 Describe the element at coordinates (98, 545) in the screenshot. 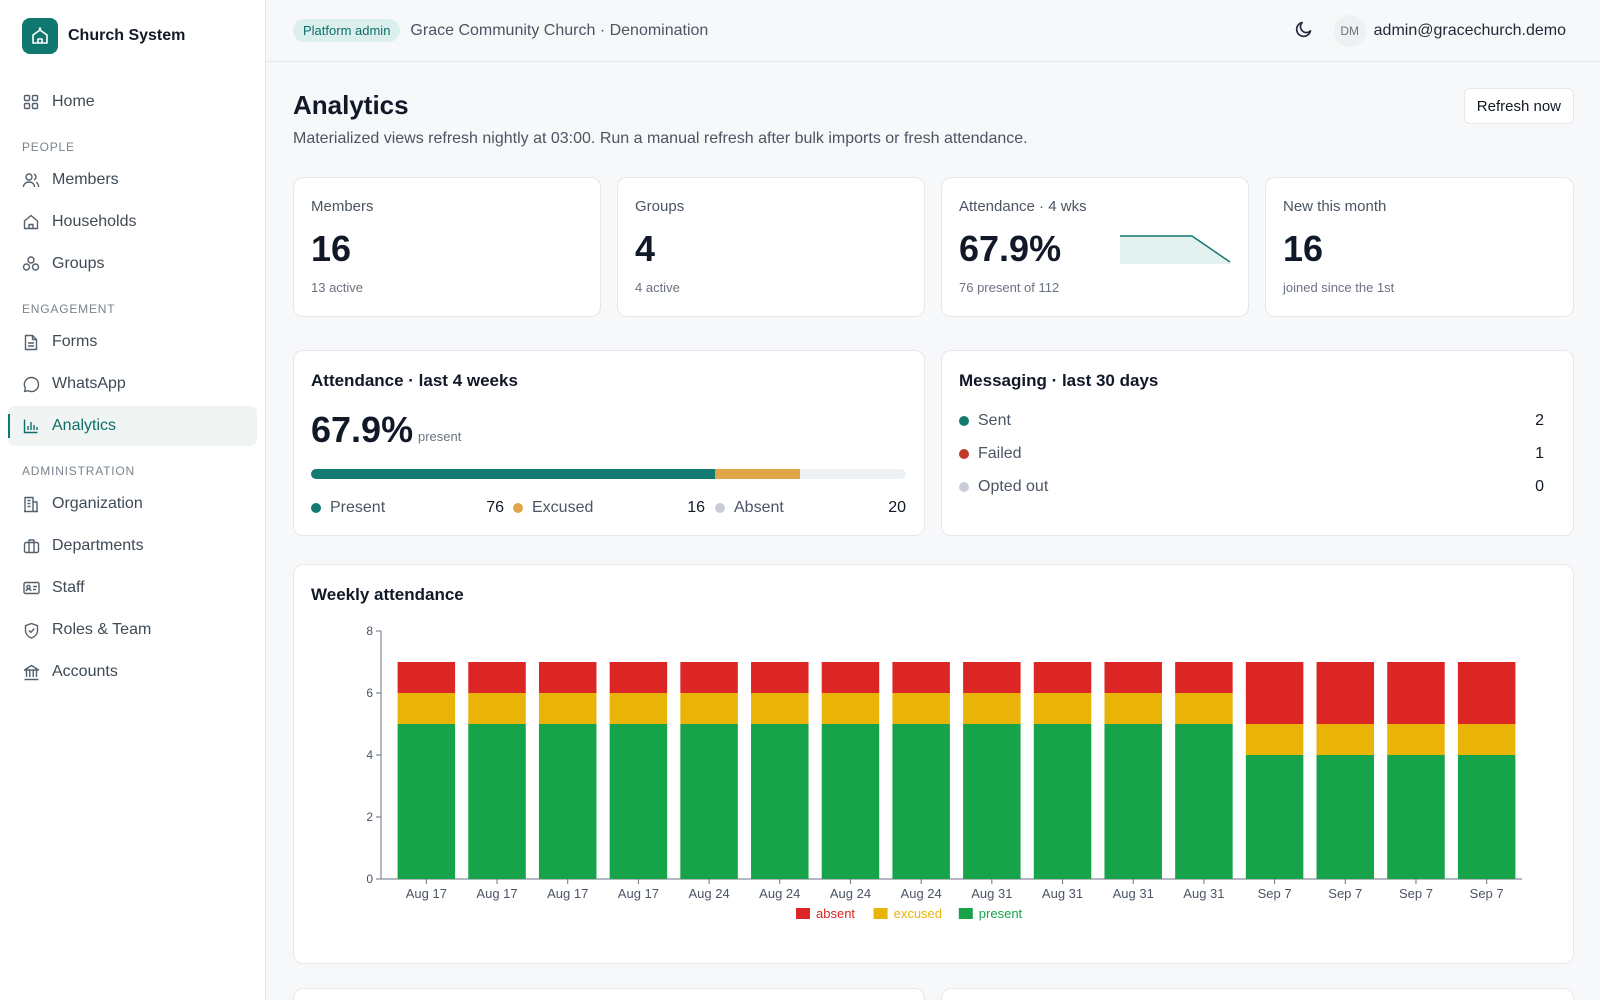

I see `sidebar-item-label: Departments` at that location.